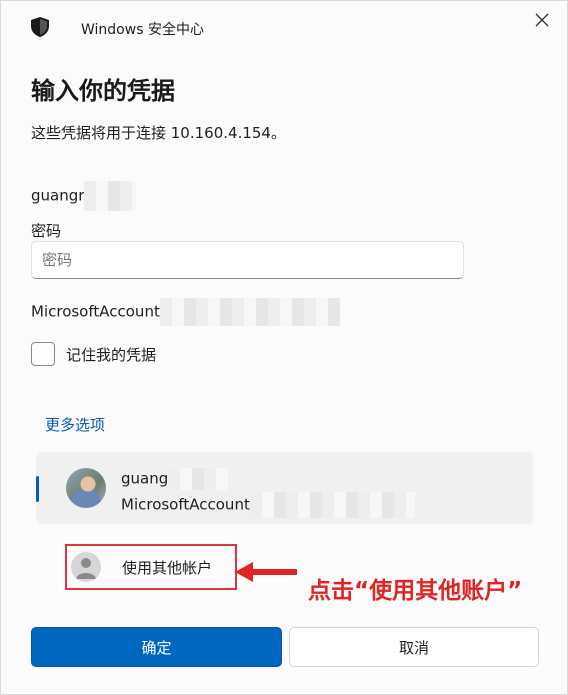 Image resolution: width=568 pixels, height=695 pixels. I want to click on avatar, so click(86, 488).